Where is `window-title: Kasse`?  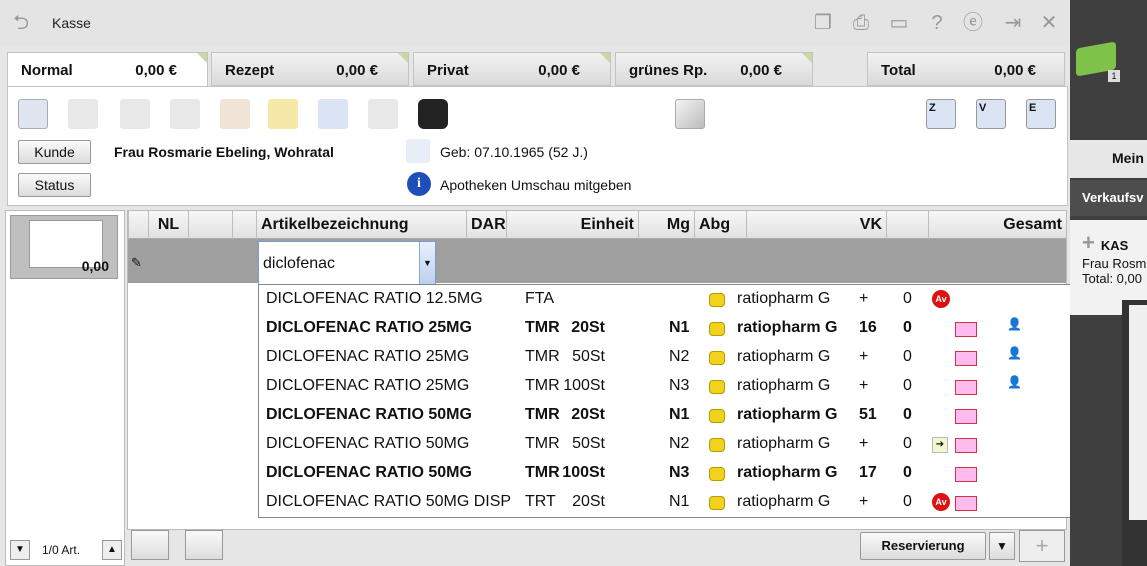 window-title: Kasse is located at coordinates (71, 23).